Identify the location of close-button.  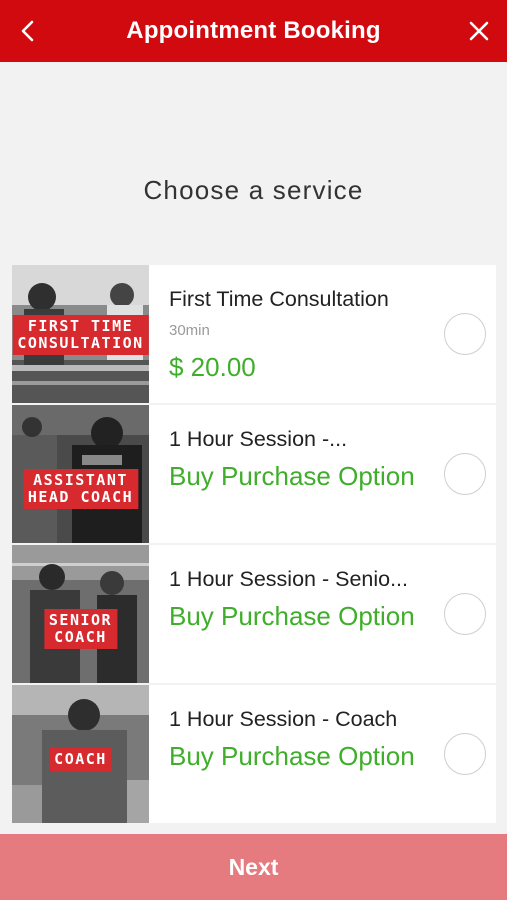
(479, 31).